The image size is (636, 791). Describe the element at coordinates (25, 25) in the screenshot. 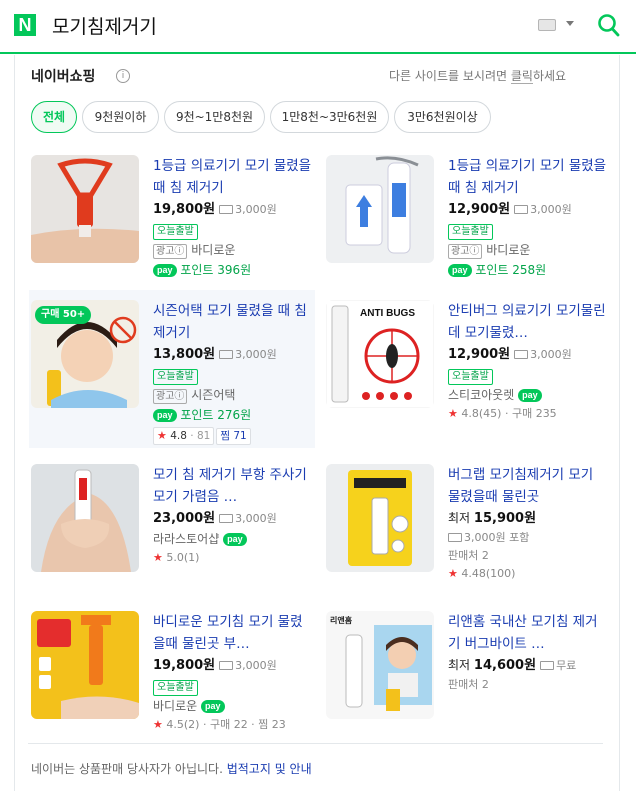

I see `naver-logo: N` at that location.